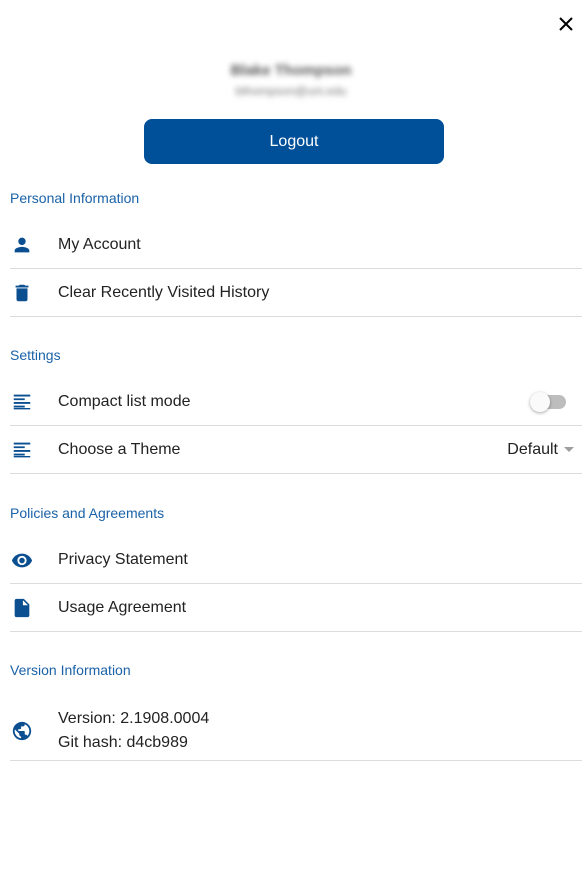 This screenshot has width=582, height=884. I want to click on menu-item-label: Usage Agreement, so click(122, 607).